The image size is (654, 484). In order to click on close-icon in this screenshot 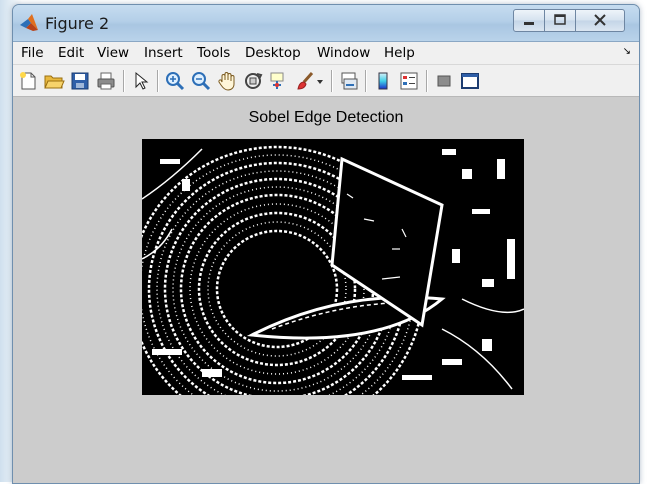, I will do `click(600, 20)`.